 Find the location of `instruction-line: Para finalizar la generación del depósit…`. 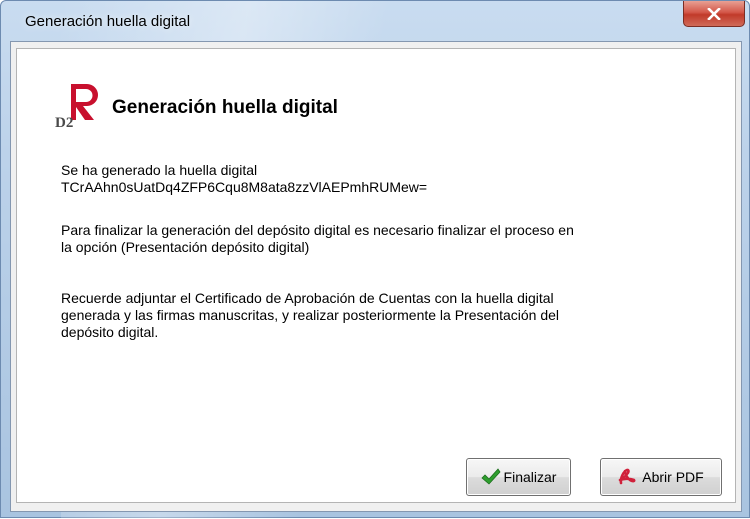

instruction-line: Para finalizar la generación del depósit… is located at coordinates (317, 230).